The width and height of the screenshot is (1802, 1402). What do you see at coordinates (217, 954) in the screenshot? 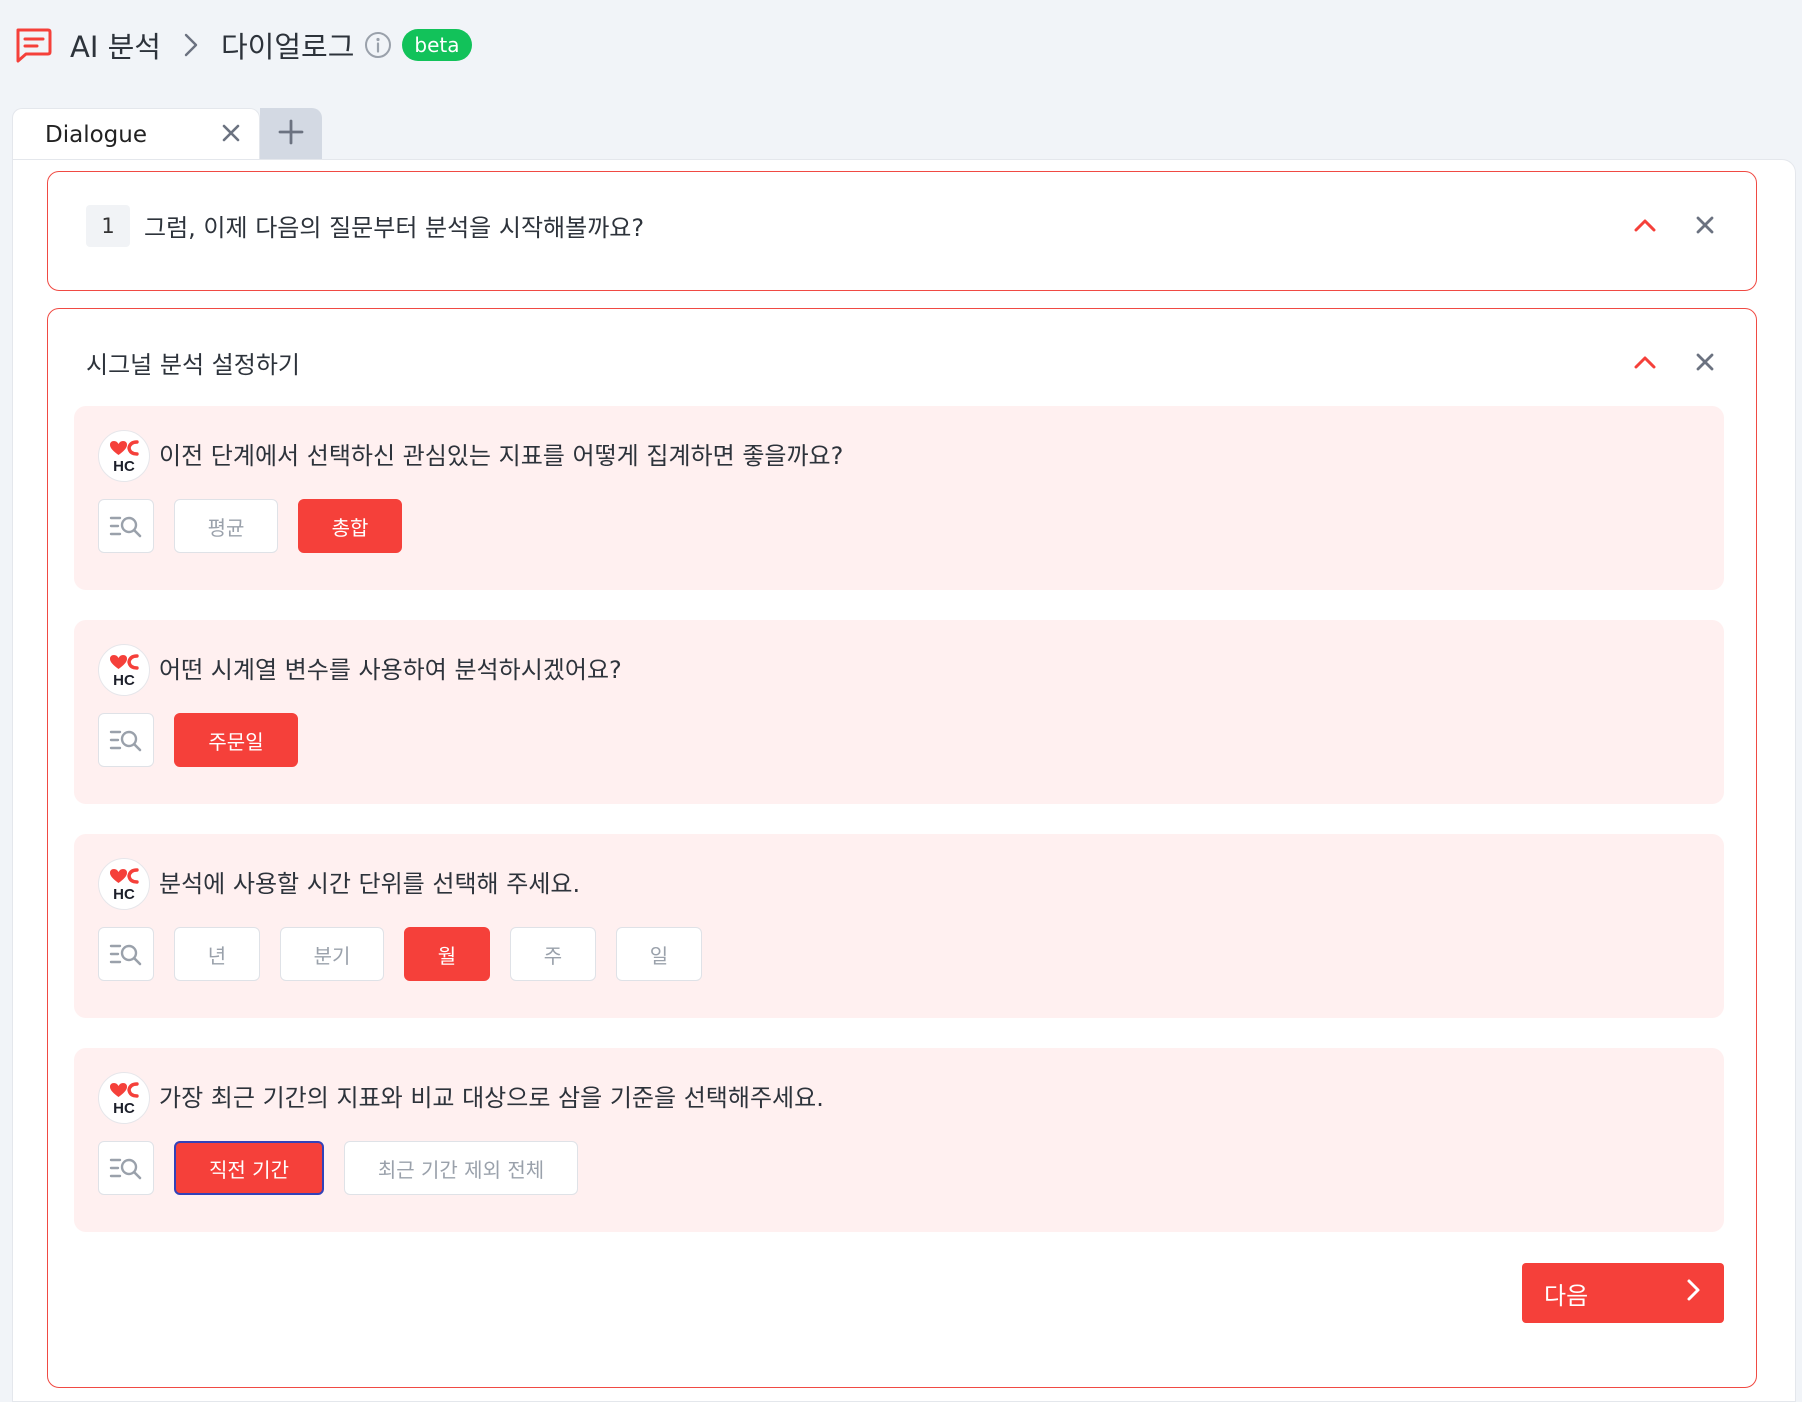
I see `option-year: 년` at bounding box center [217, 954].